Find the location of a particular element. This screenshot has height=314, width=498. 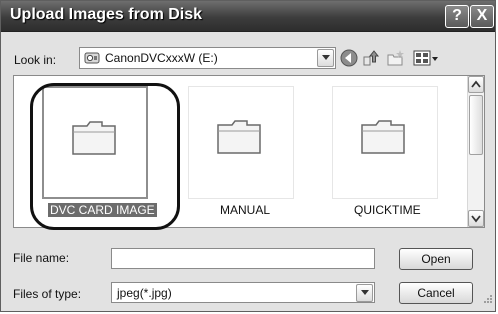

file-label-quicktime: QUICKTIME is located at coordinates (387, 210).